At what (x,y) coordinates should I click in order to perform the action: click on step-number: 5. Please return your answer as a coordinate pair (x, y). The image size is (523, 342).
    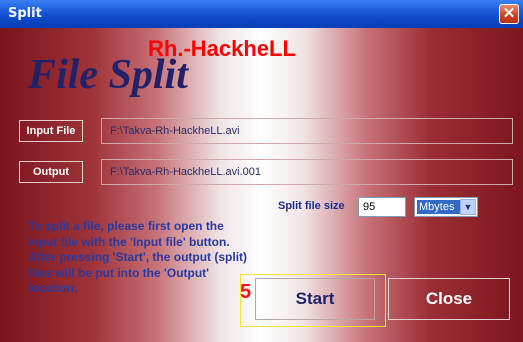
    Looking at the image, I should click on (246, 292).